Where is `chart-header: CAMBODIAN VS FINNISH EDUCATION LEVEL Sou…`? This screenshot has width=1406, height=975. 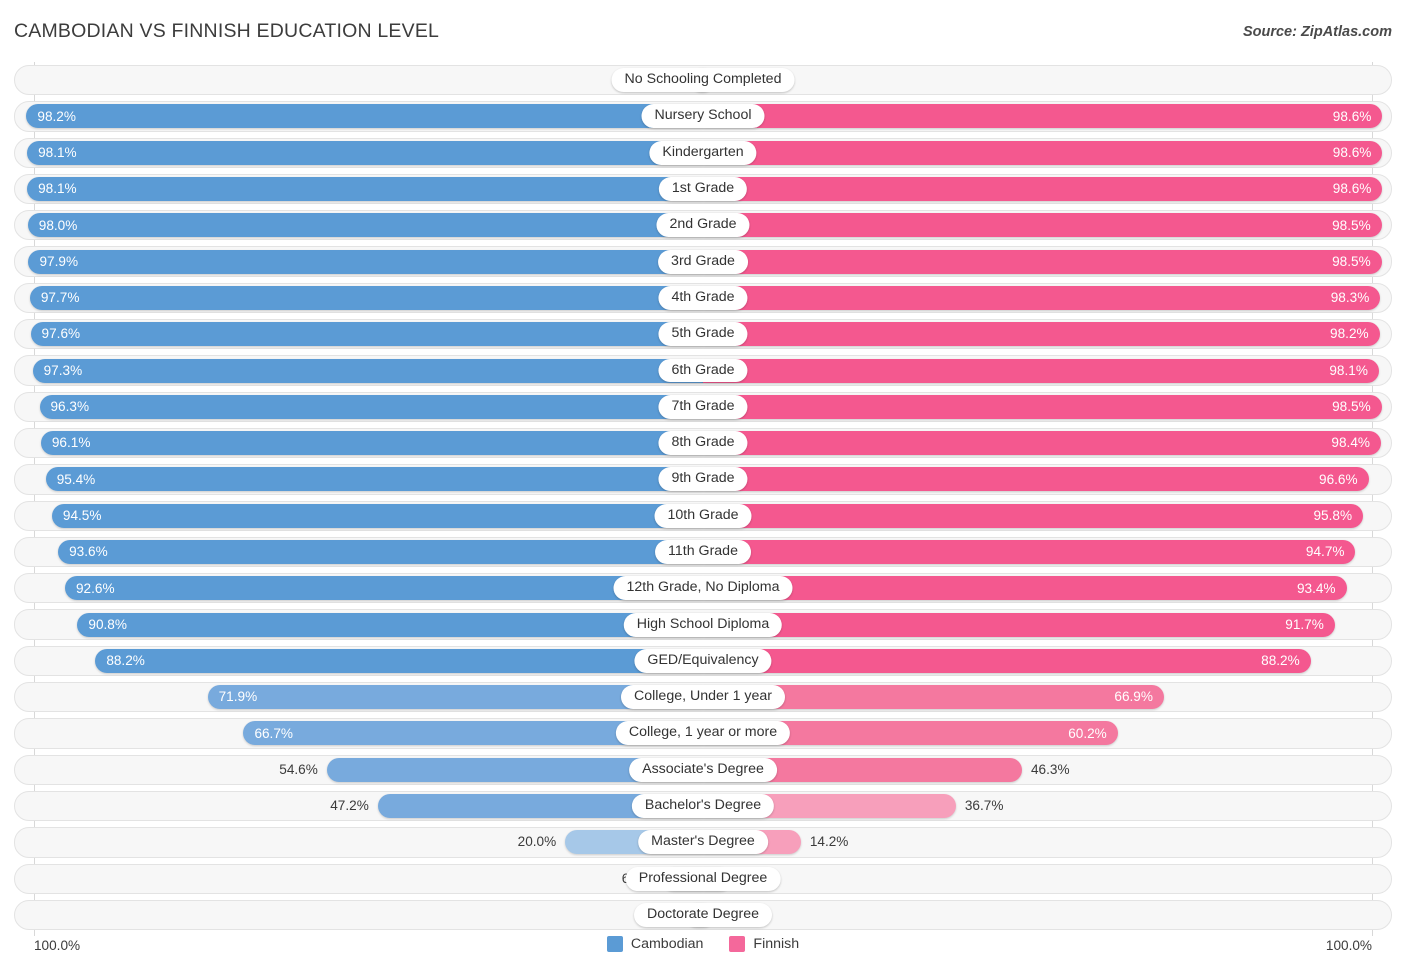
chart-header: CAMBODIAN VS FINNISH EDUCATION LEVEL Sou… is located at coordinates (703, 29).